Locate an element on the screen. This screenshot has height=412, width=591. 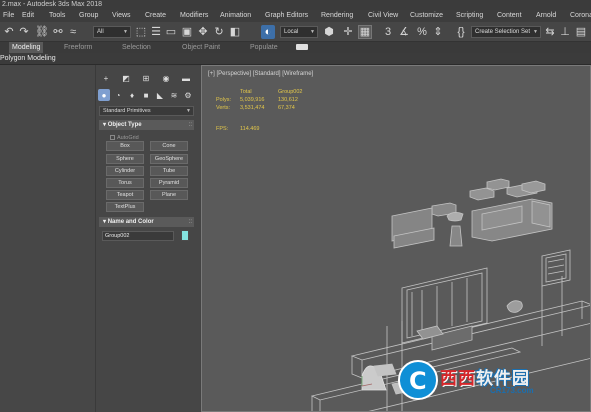
tab-modeling: Modeling is located at coordinates (26, 47).